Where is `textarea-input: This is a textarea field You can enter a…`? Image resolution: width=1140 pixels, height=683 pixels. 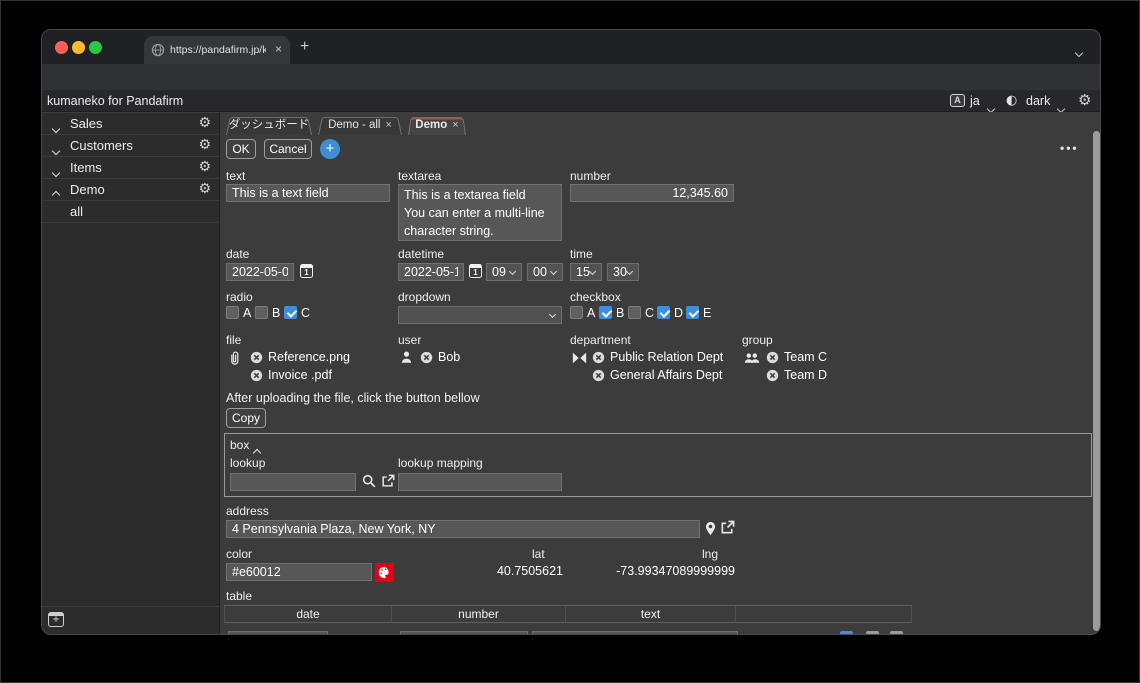
textarea-input: This is a textarea field You can enter a… is located at coordinates (480, 212).